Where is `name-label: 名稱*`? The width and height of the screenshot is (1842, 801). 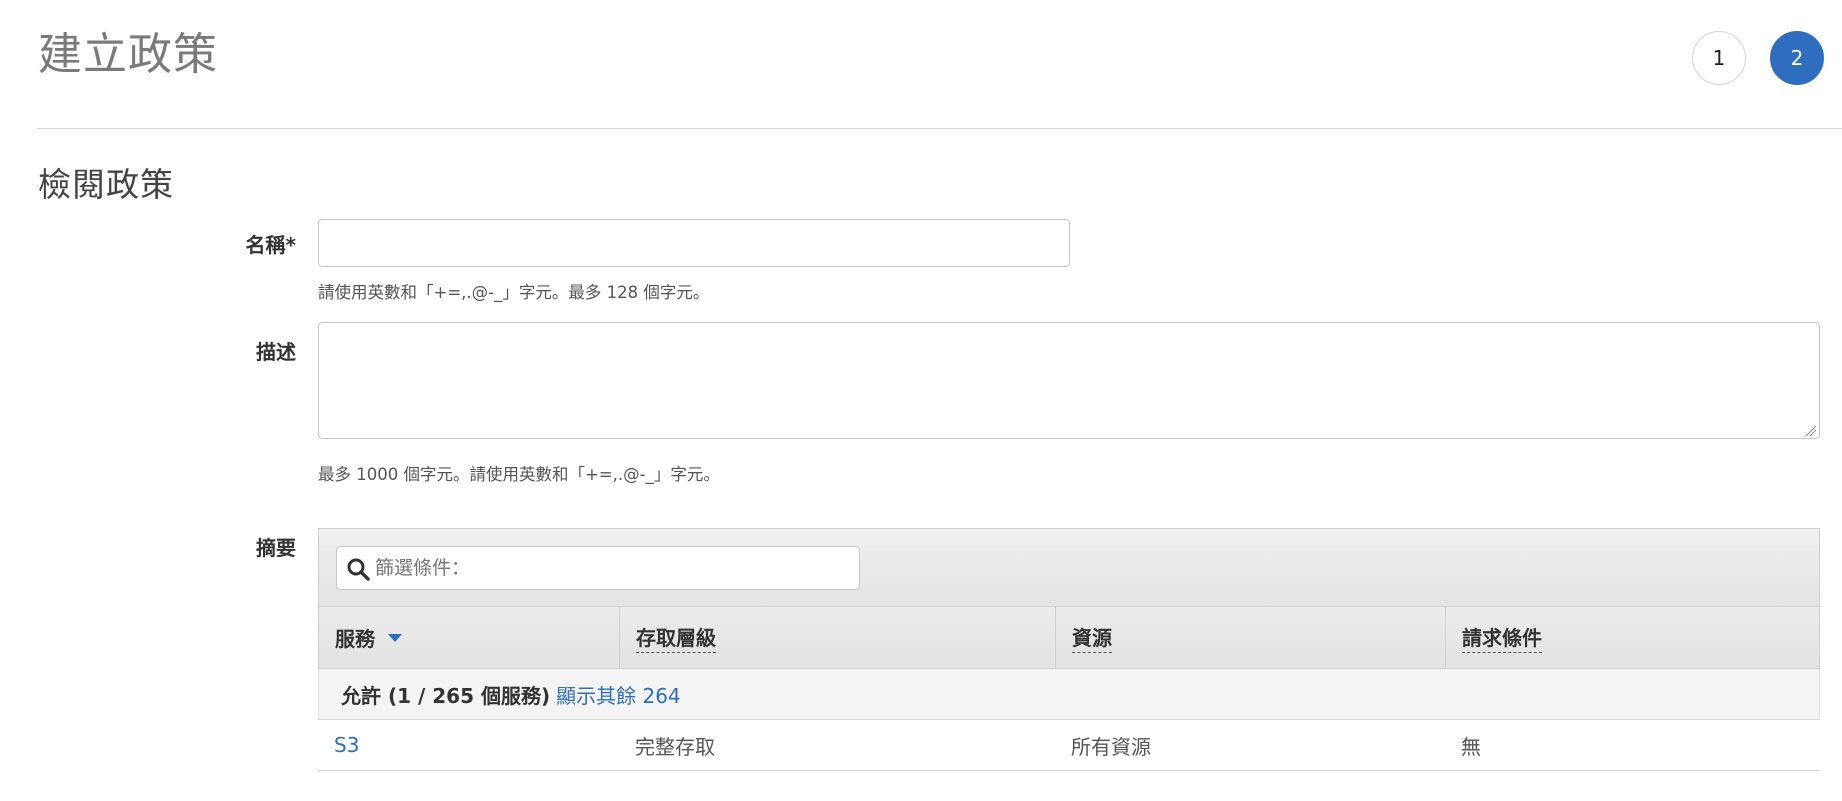
name-label: 名稱* is located at coordinates (270, 245).